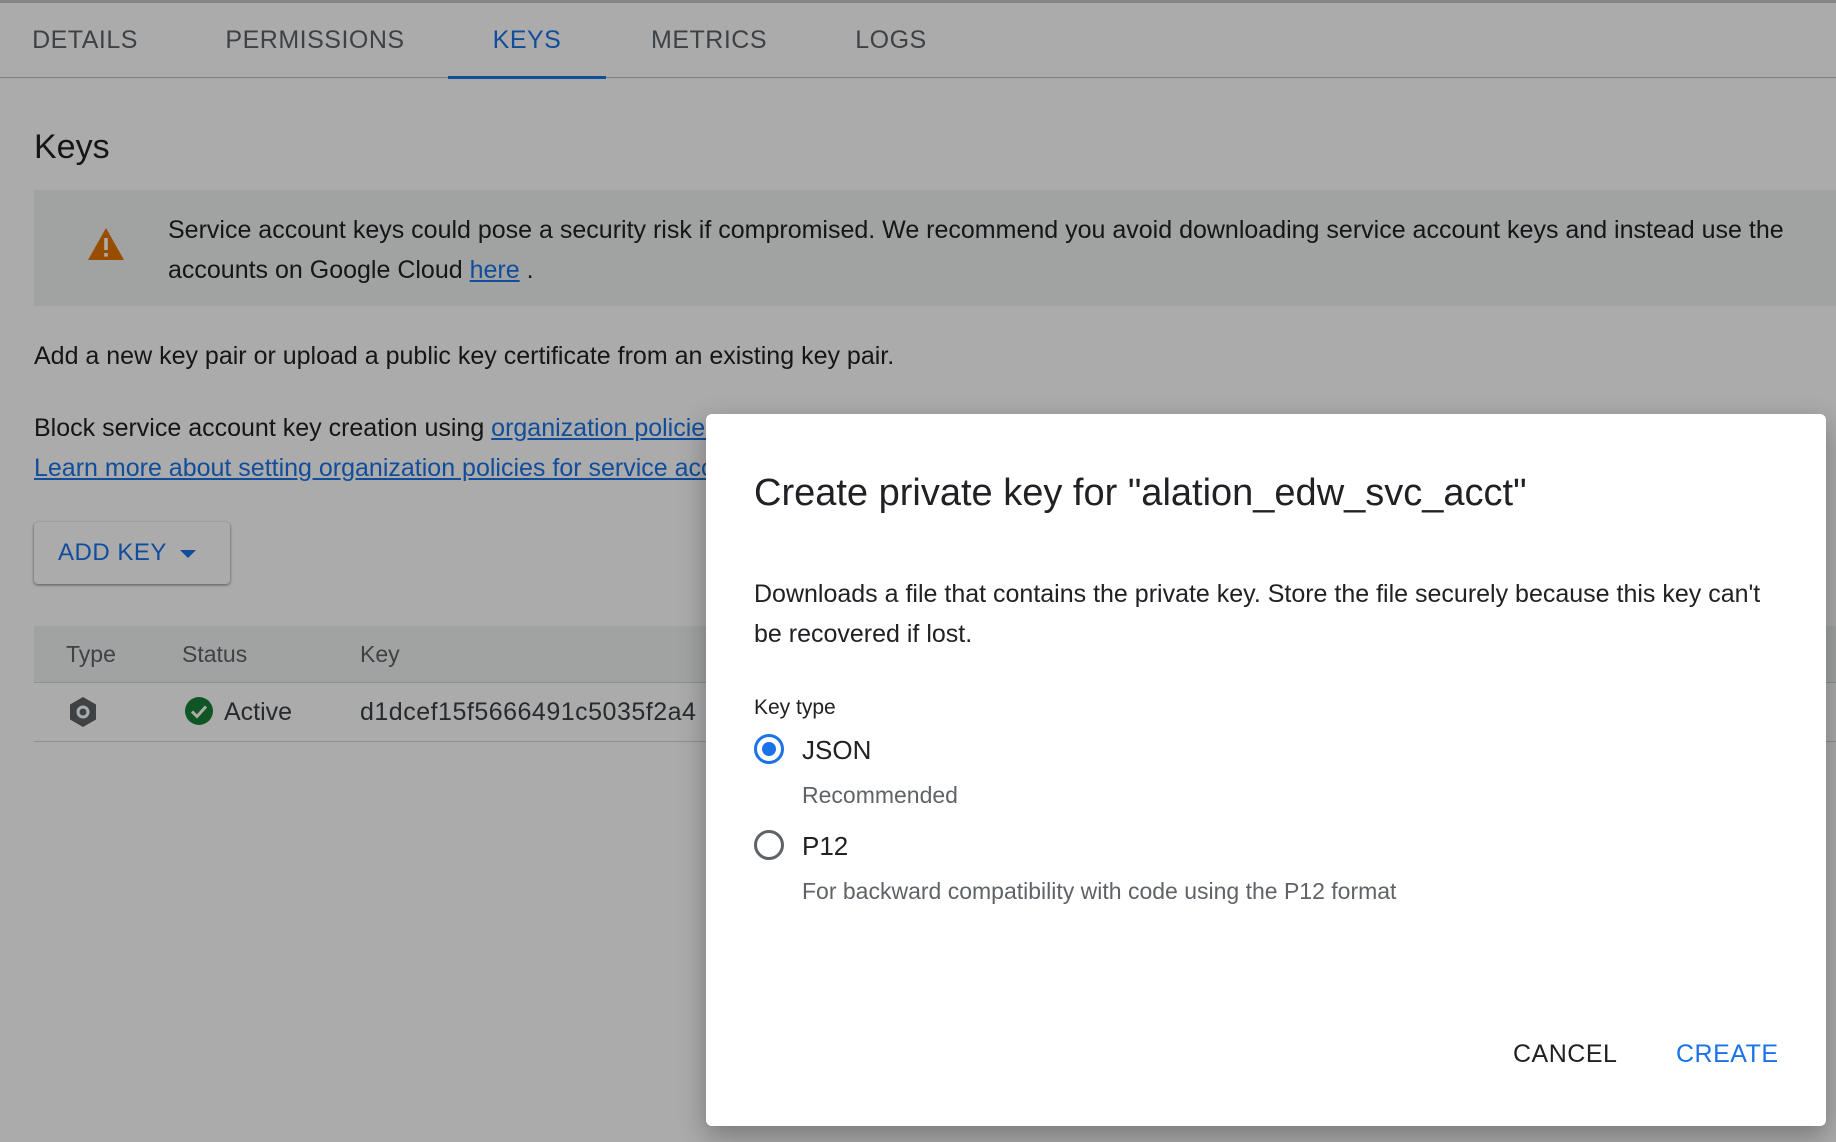 The width and height of the screenshot is (1836, 1142). What do you see at coordinates (769, 845) in the screenshot?
I see `p12-radio` at bounding box center [769, 845].